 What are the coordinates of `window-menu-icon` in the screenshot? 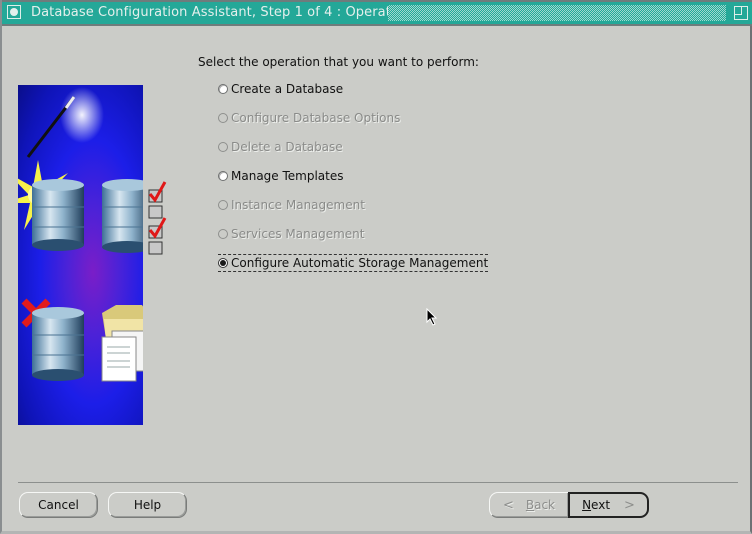 It's located at (14, 12).